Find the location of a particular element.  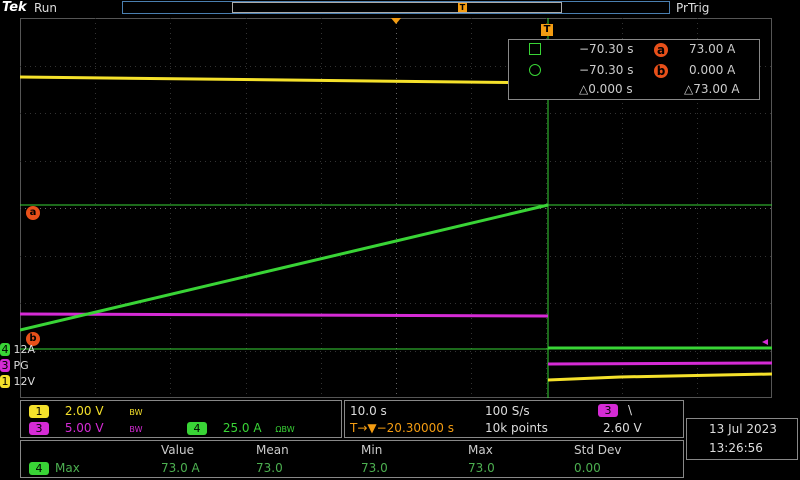

ch3-waveform-after is located at coordinates (659, 363).